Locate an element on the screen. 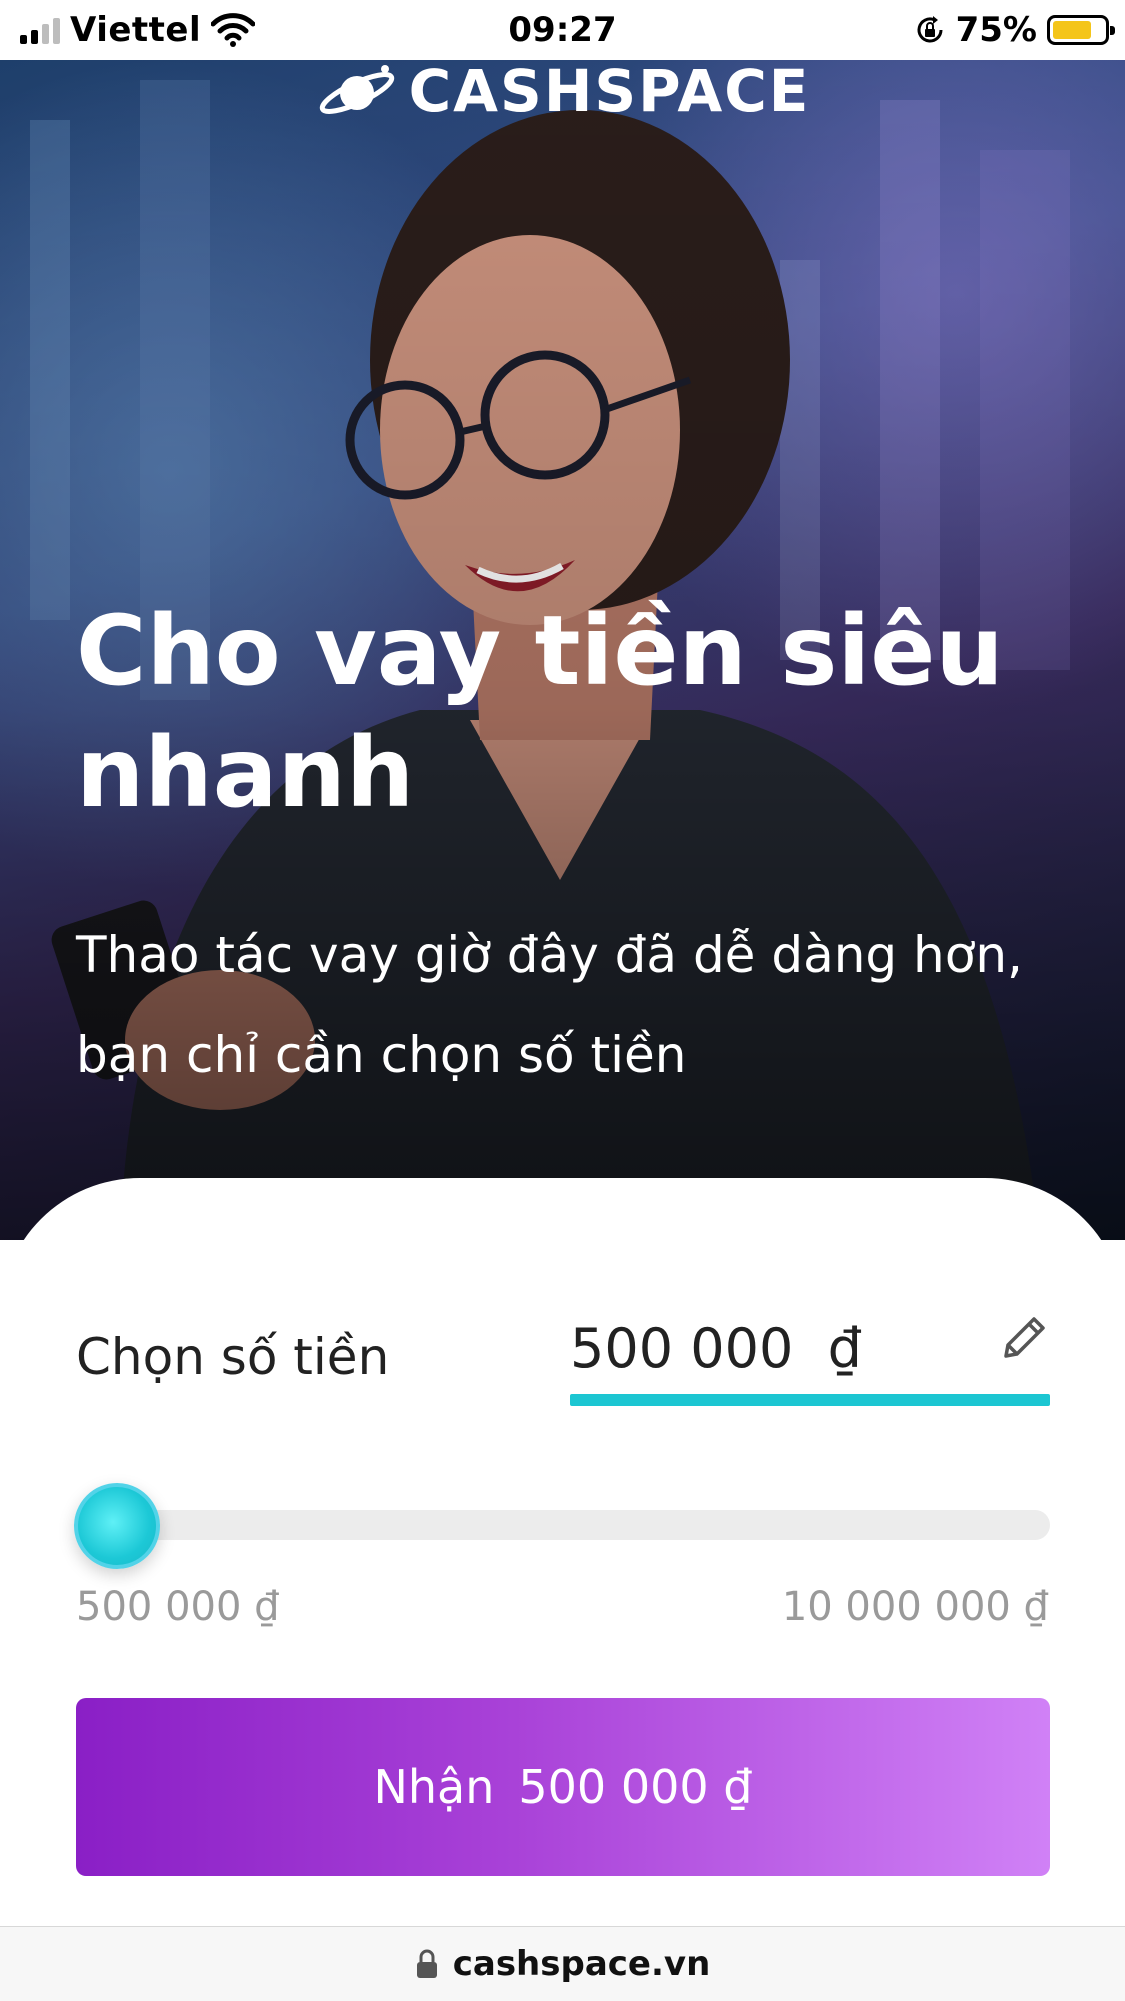 This screenshot has height=2001, width=1125. pencil-icon is located at coordinates (1024, 1338).